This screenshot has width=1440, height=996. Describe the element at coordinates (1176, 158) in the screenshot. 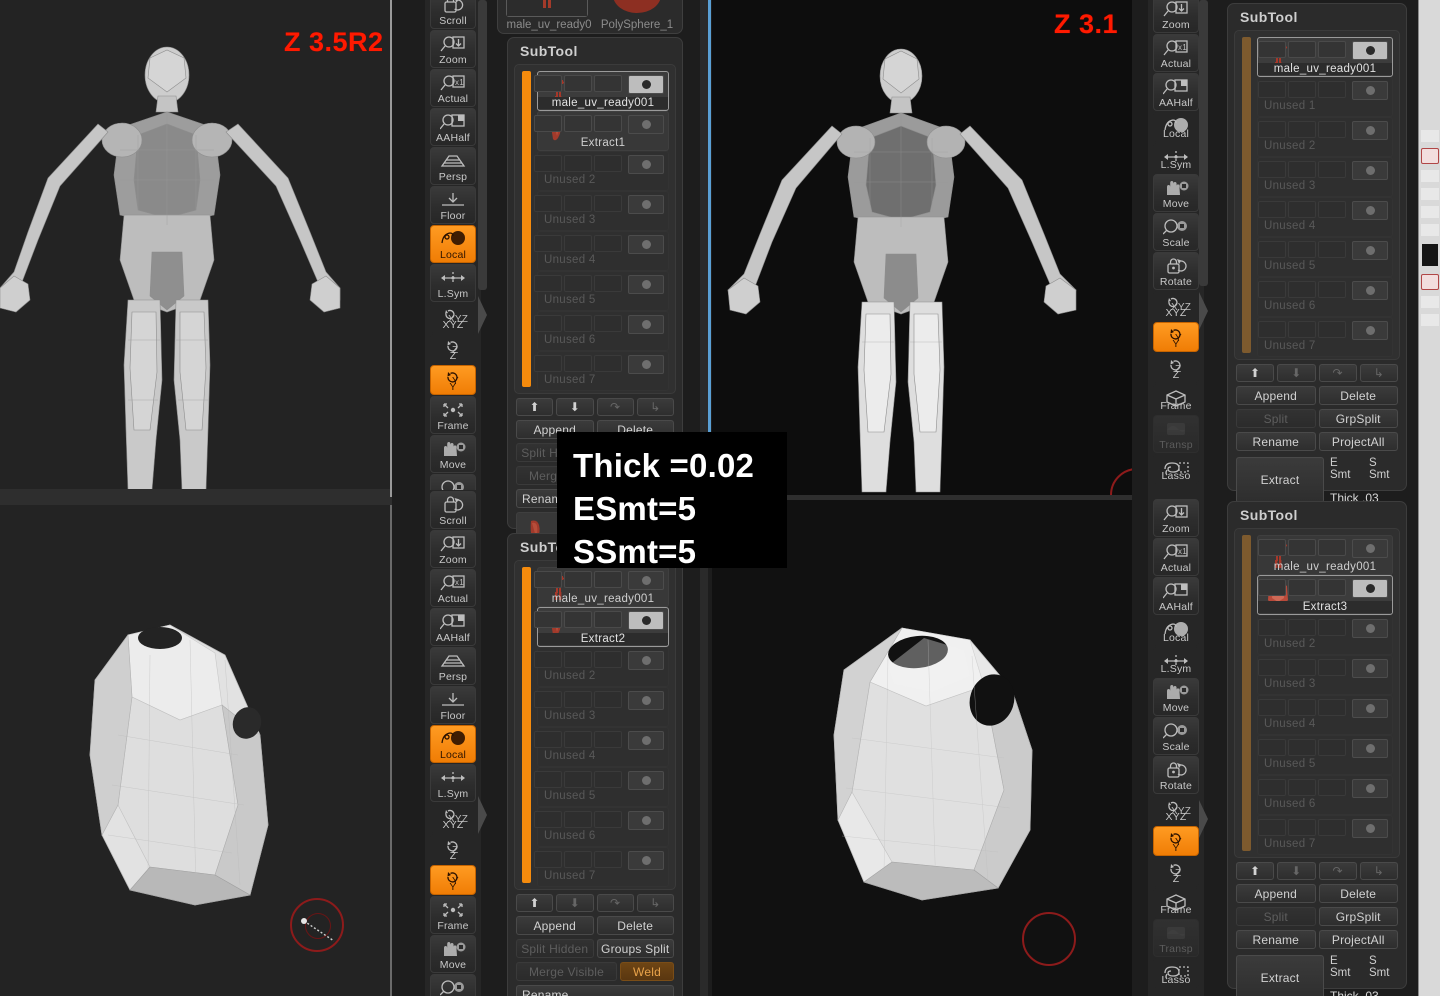

I see `tool-button-l-sym: L.Sym` at that location.